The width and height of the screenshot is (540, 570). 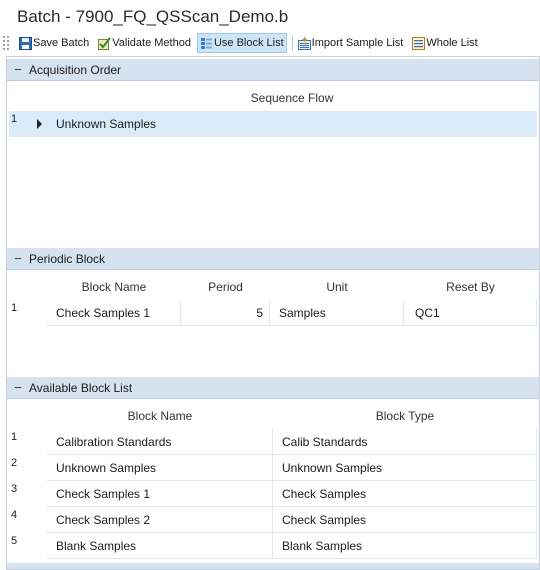 What do you see at coordinates (160, 520) in the screenshot?
I see `block-name-cell: Check Samples 2` at bounding box center [160, 520].